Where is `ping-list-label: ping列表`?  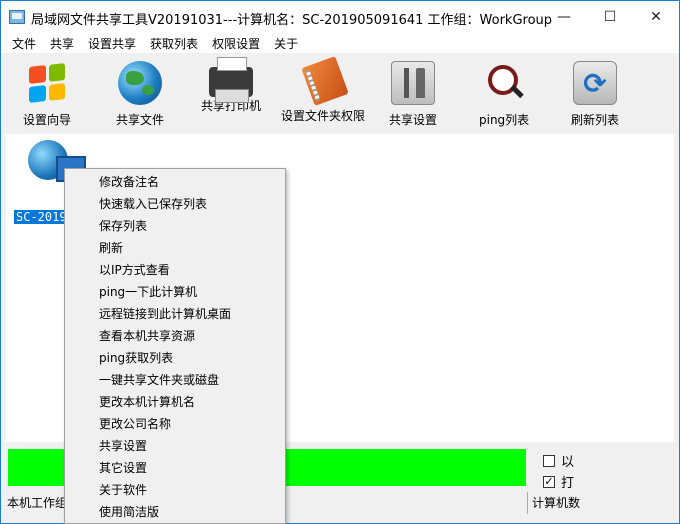
ping-list-label: ping列表 is located at coordinates (504, 120).